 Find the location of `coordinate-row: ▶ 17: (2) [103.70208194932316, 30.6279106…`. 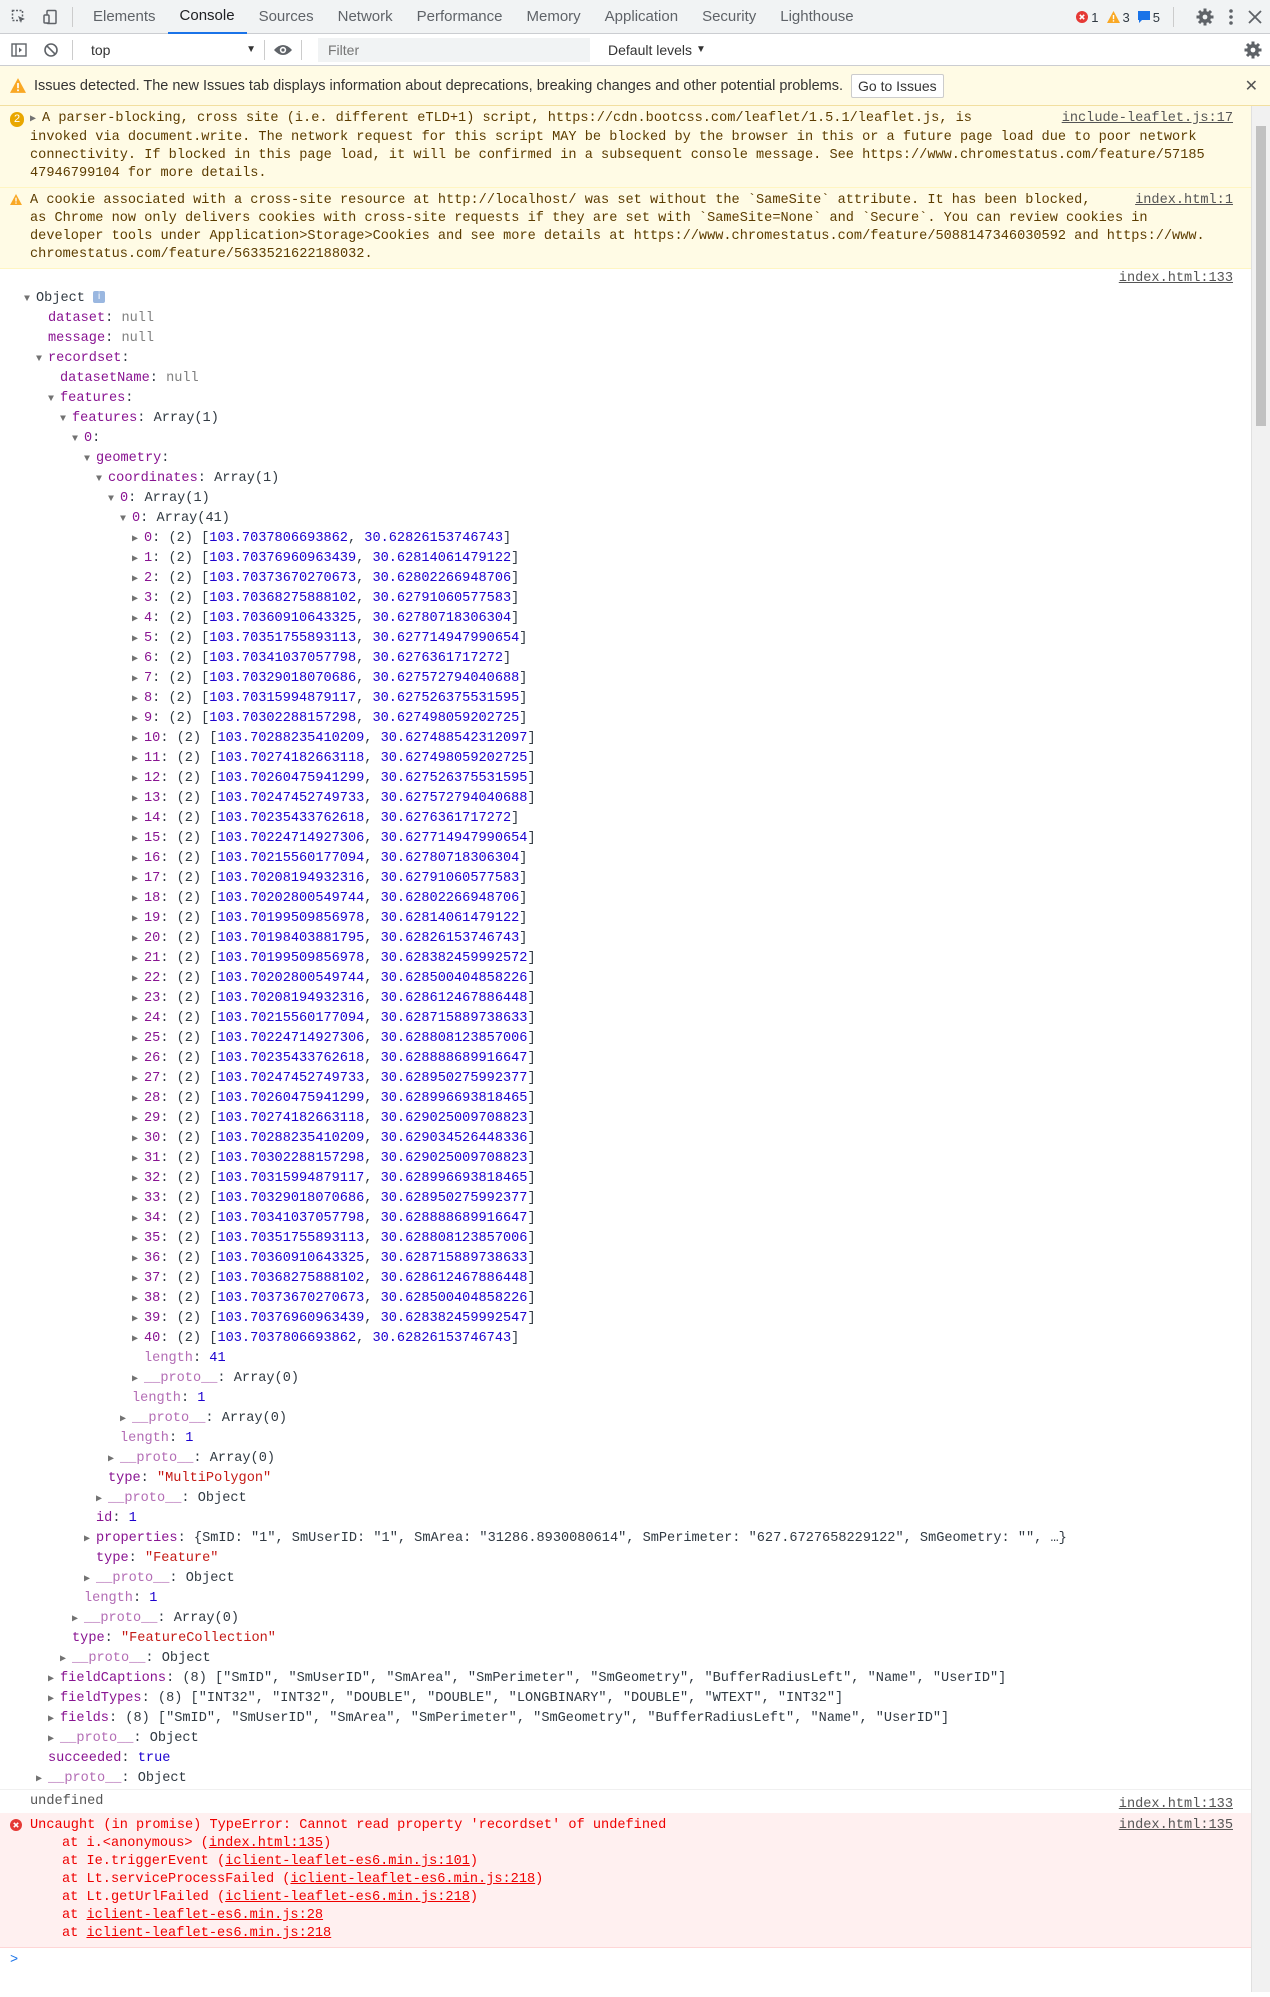

coordinate-row: ▶ 17: (2) [103.70208194932316, 30.6279106… is located at coordinates (625, 879).